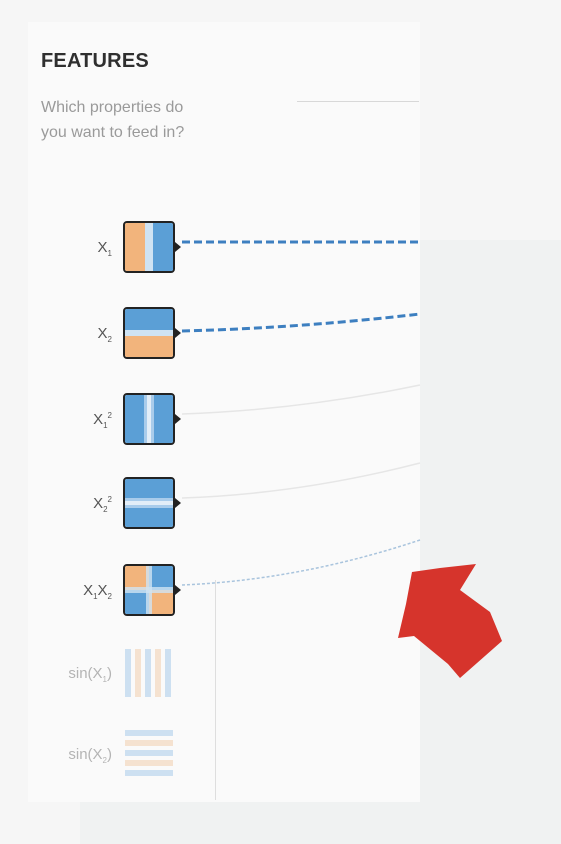 This screenshot has height=844, width=561. I want to click on feature-label: X1X2, so click(97, 591).